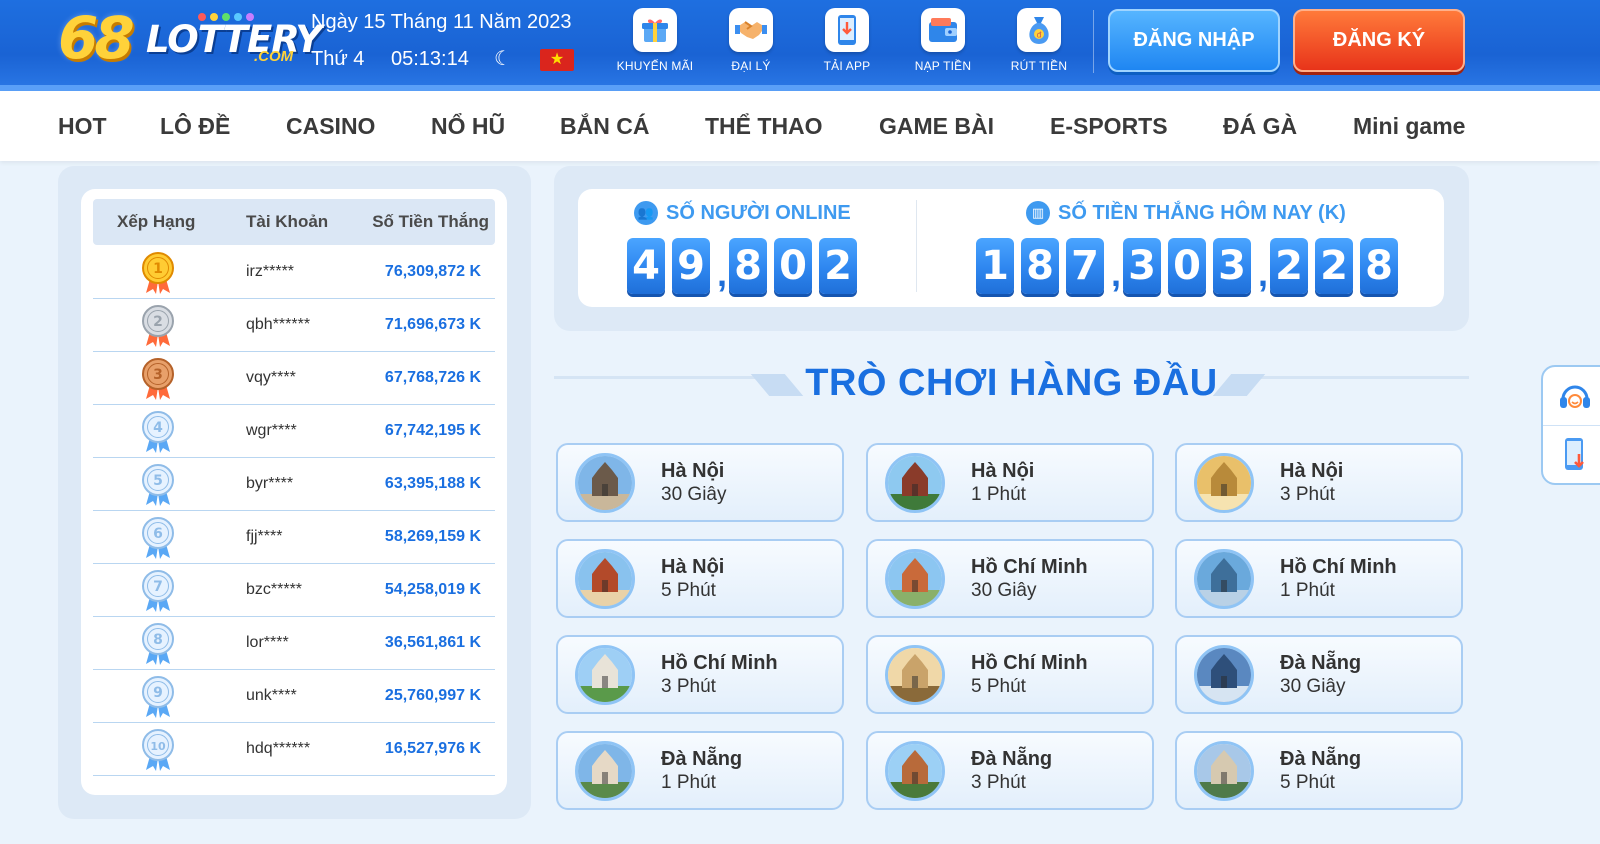 The image size is (1600, 844). Describe the element at coordinates (655, 30) in the screenshot. I see `gift-icon` at that location.